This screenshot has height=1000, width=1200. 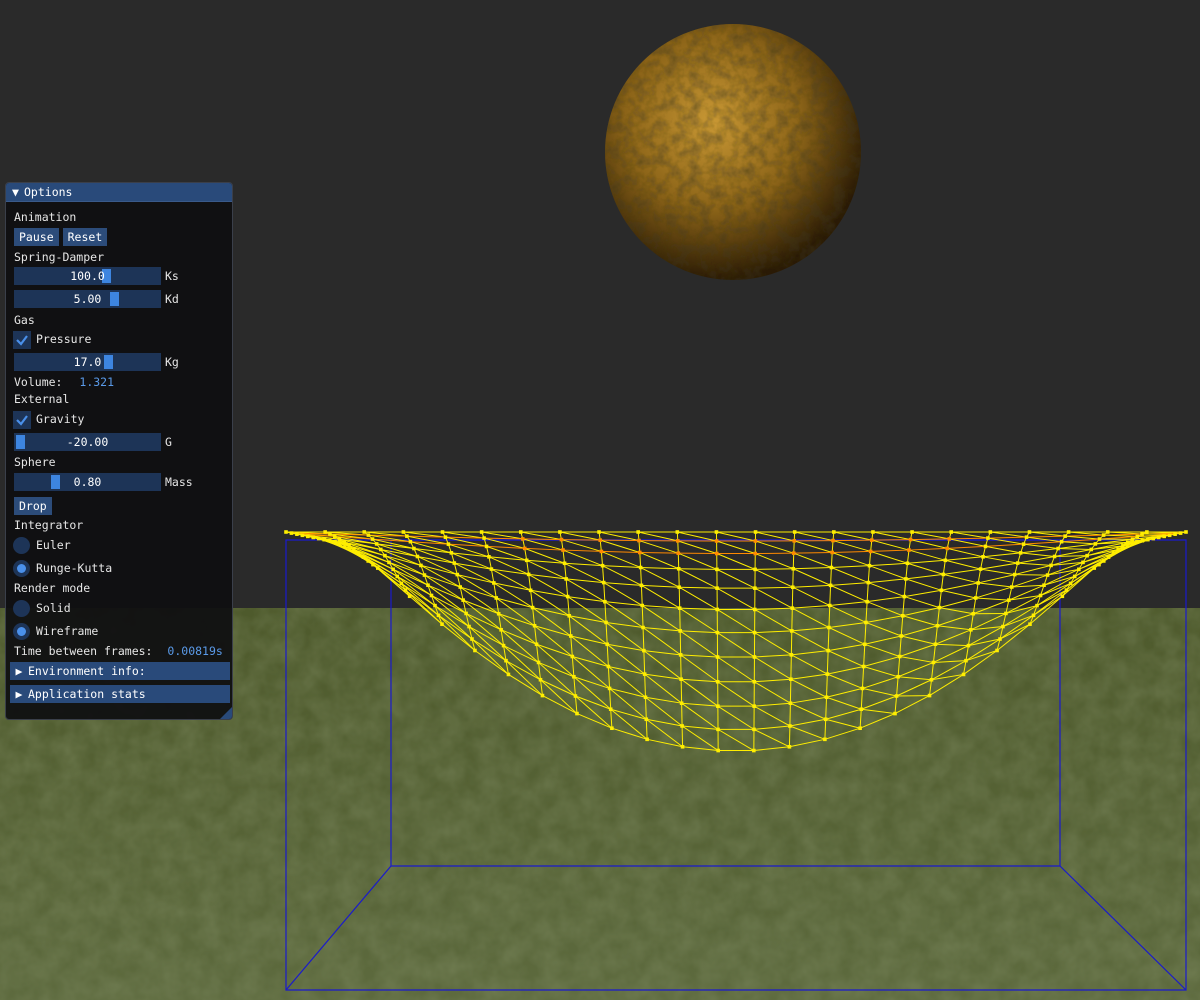 I want to click on ks-slider: 100.0, so click(x=87, y=276).